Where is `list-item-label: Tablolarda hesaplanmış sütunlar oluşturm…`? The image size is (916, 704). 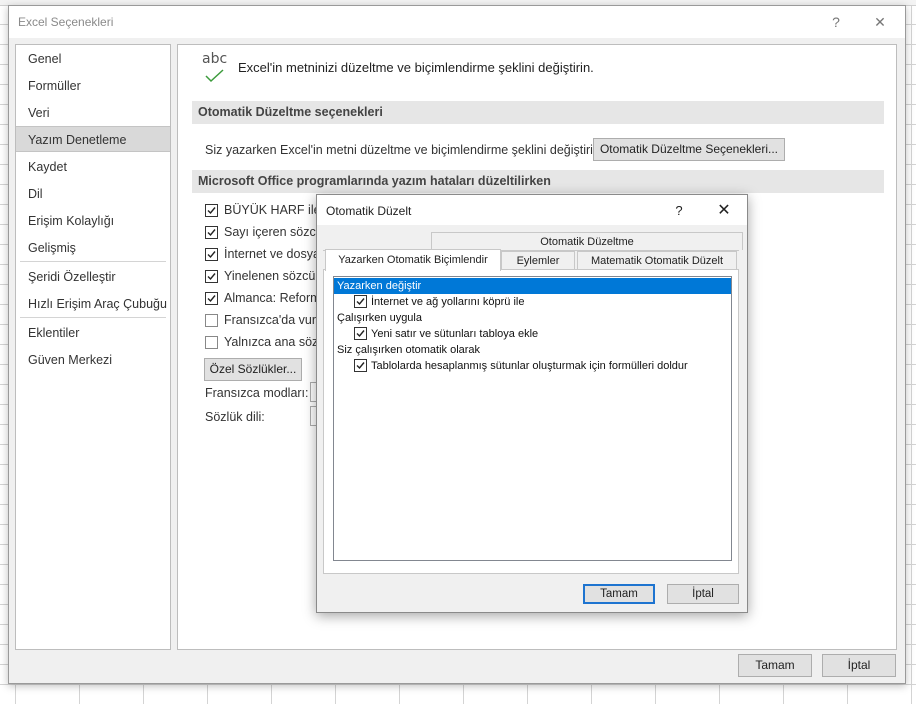 list-item-label: Tablolarda hesaplanmış sütunlar oluşturm… is located at coordinates (529, 366).